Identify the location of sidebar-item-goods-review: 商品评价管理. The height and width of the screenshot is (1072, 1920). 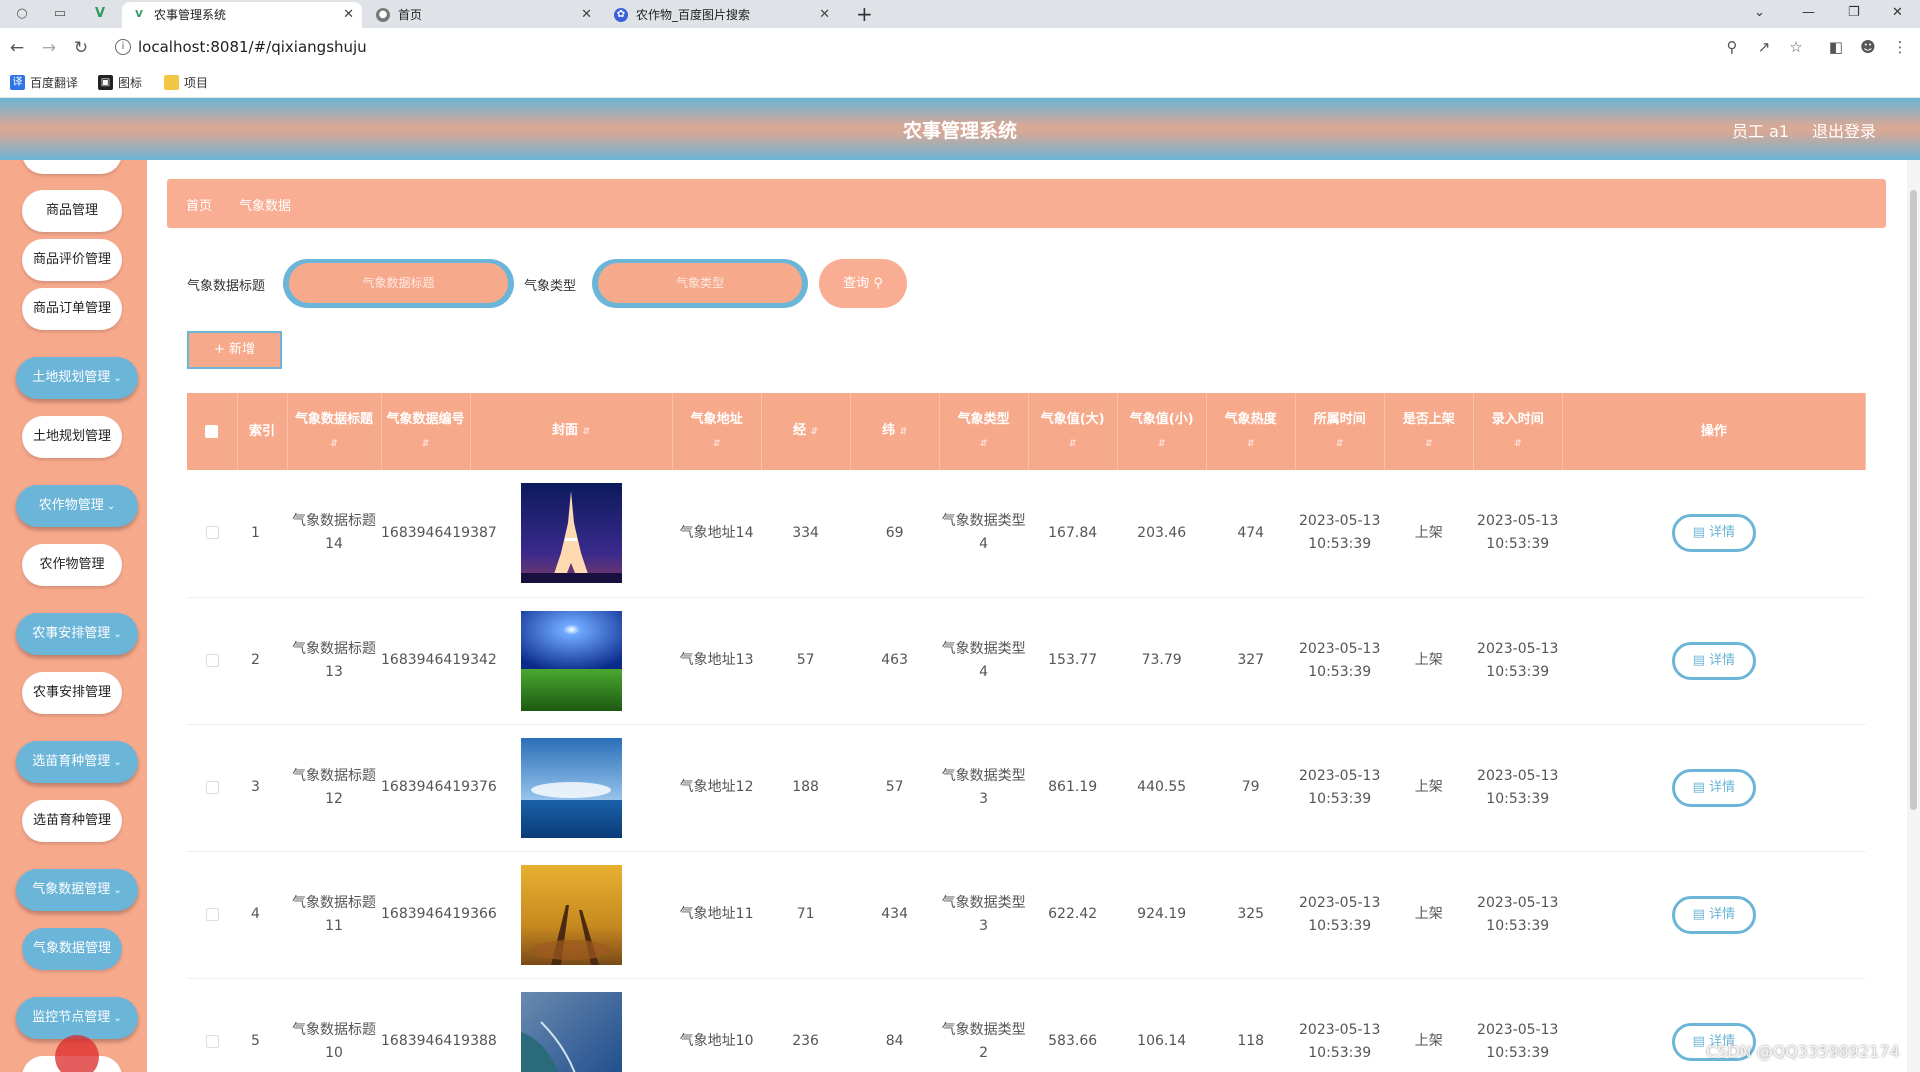
(72, 260).